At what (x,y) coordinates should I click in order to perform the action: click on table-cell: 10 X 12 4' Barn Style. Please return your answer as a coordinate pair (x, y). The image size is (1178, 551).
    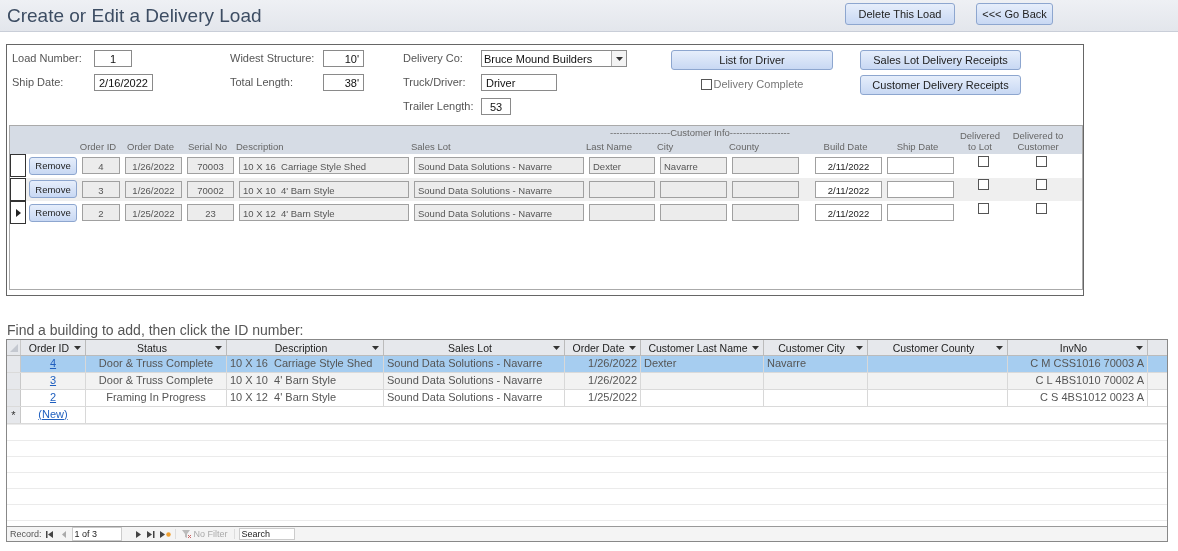
    Looking at the image, I should click on (305, 398).